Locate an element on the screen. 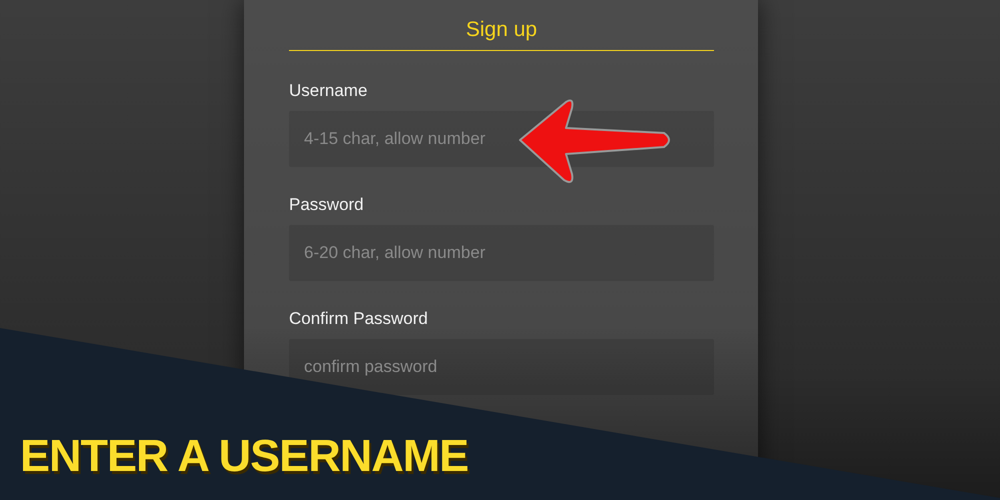 The height and width of the screenshot is (500, 1000). form-title: Sign up is located at coordinates (501, 34).